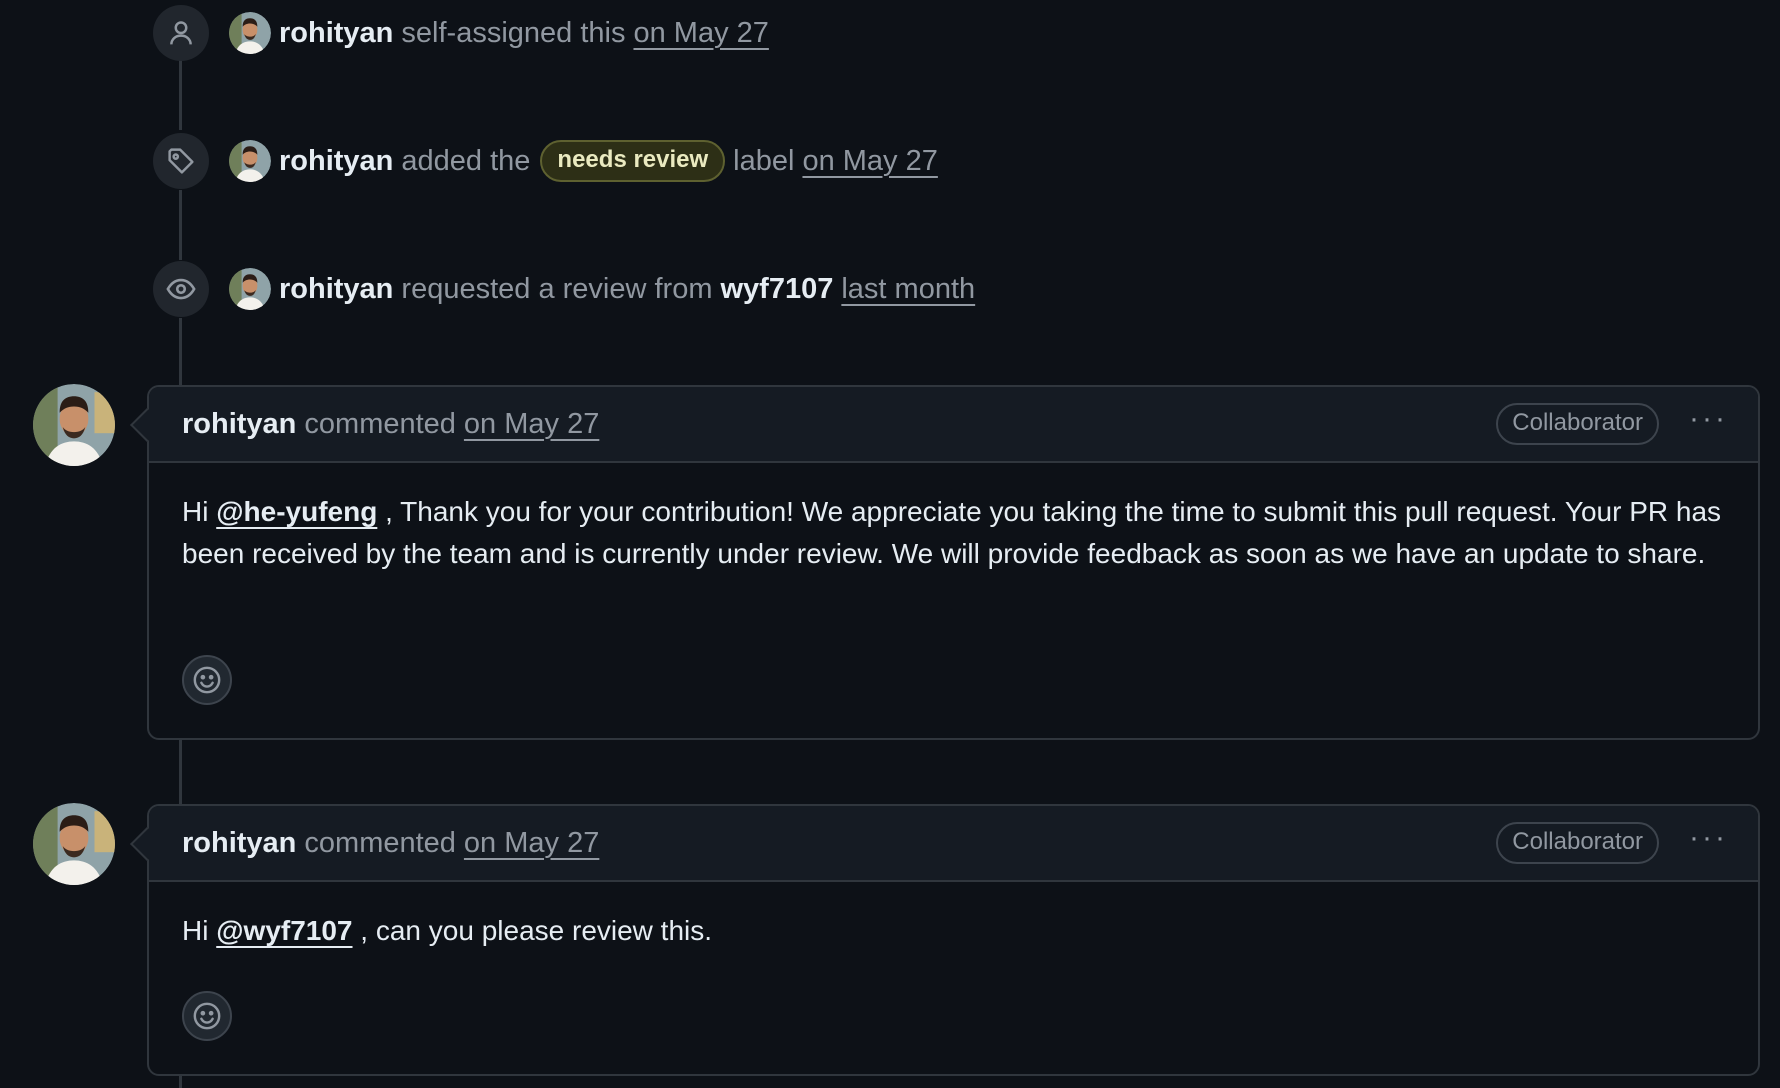  I want to click on event-description-suffix: label, so click(764, 160).